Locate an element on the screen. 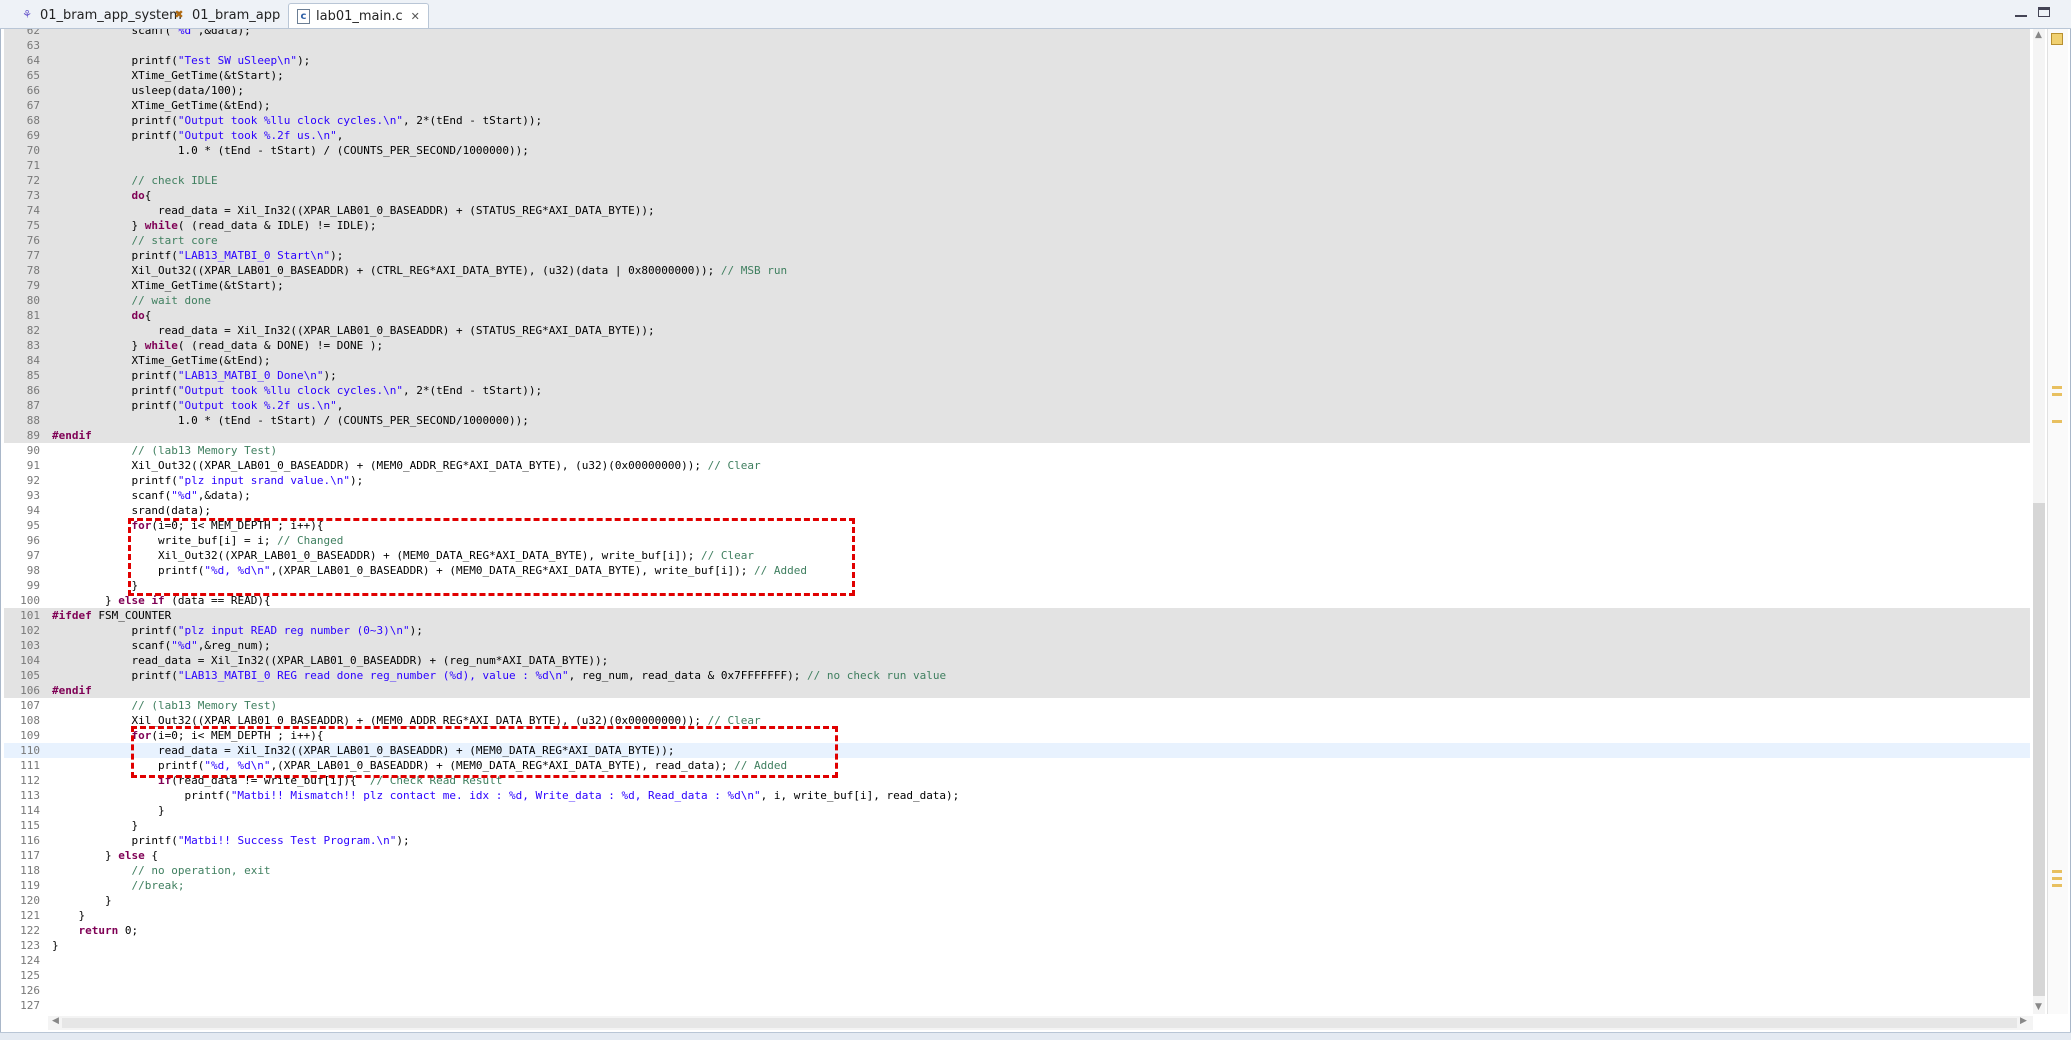 The width and height of the screenshot is (2071, 1040). code-line: 107 // (lab13 Memory Test) is located at coordinates (1017, 705).